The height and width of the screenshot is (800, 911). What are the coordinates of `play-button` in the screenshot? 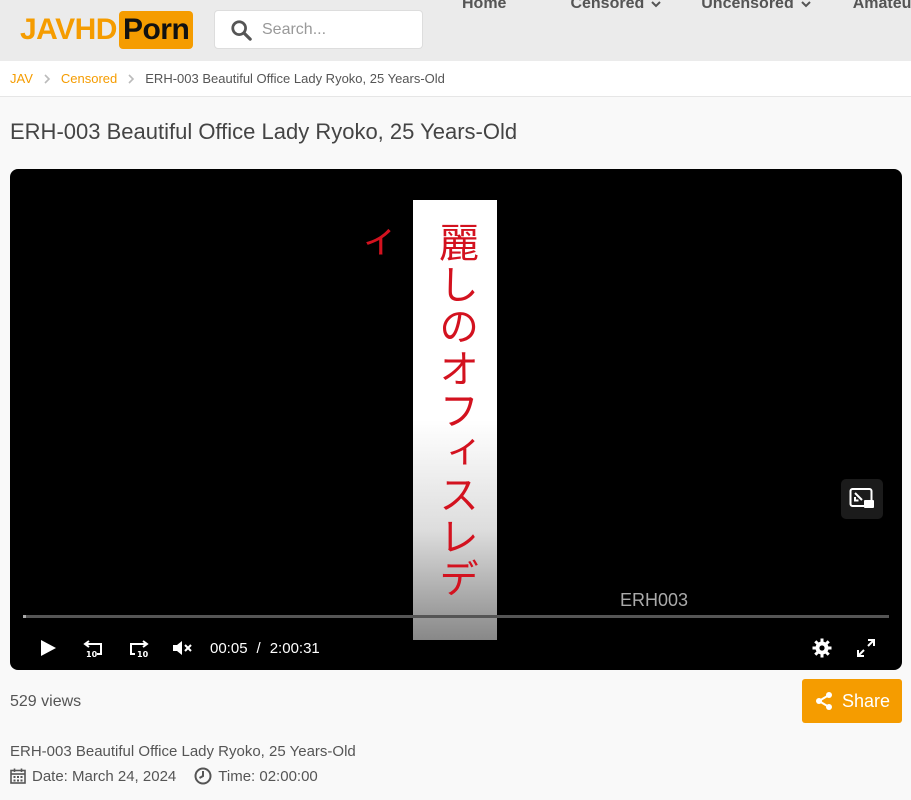 It's located at (48, 648).